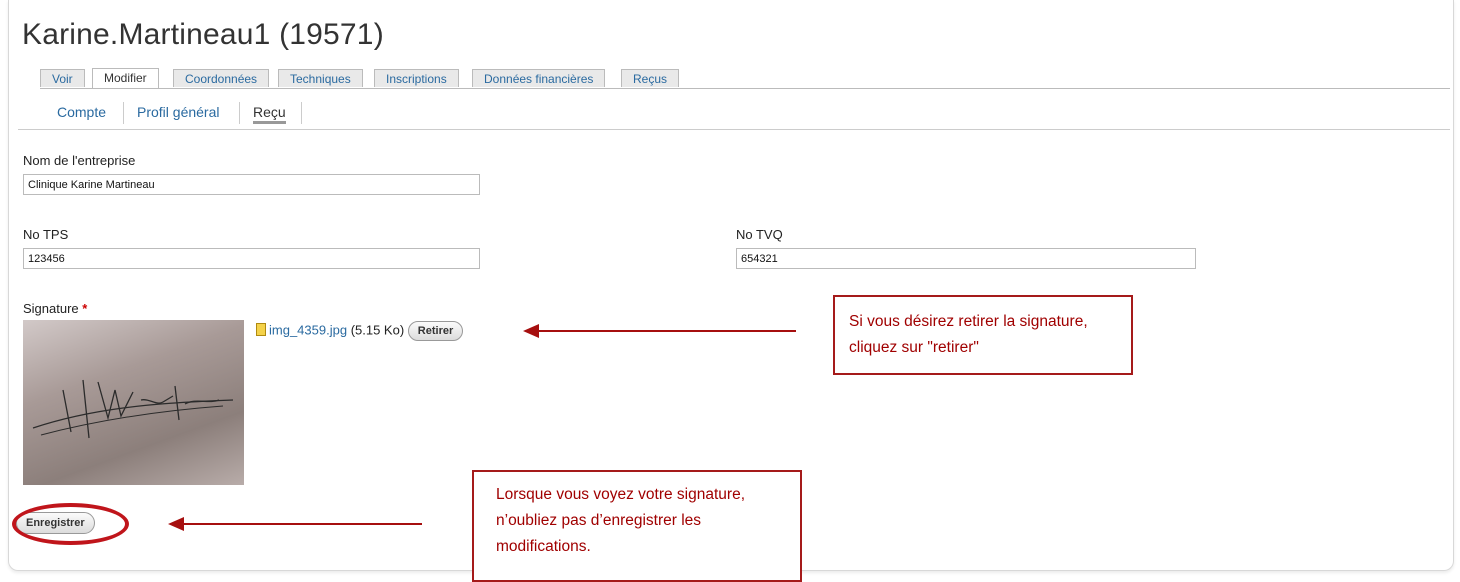 This screenshot has width=1460, height=582. What do you see at coordinates (70, 524) in the screenshot?
I see `save-highlight-circle` at bounding box center [70, 524].